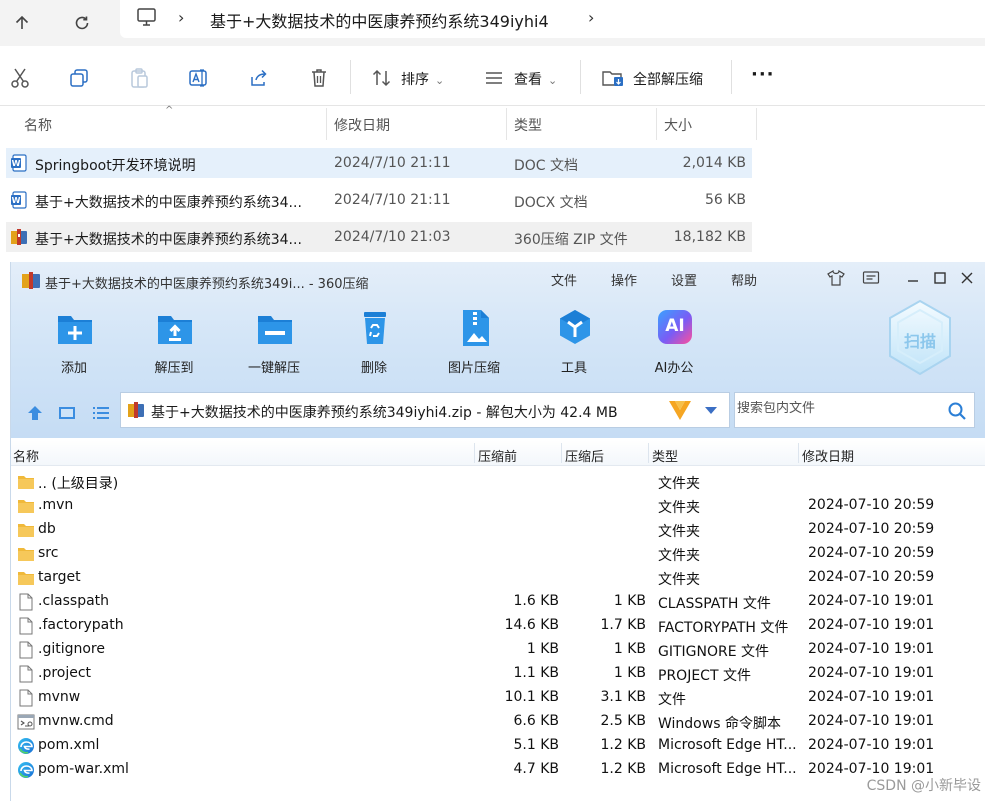 Image resolution: width=985 pixels, height=801 pixels. Describe the element at coordinates (274, 343) in the screenshot. I see `tool-one-click-extract-button: 一键解压` at that location.